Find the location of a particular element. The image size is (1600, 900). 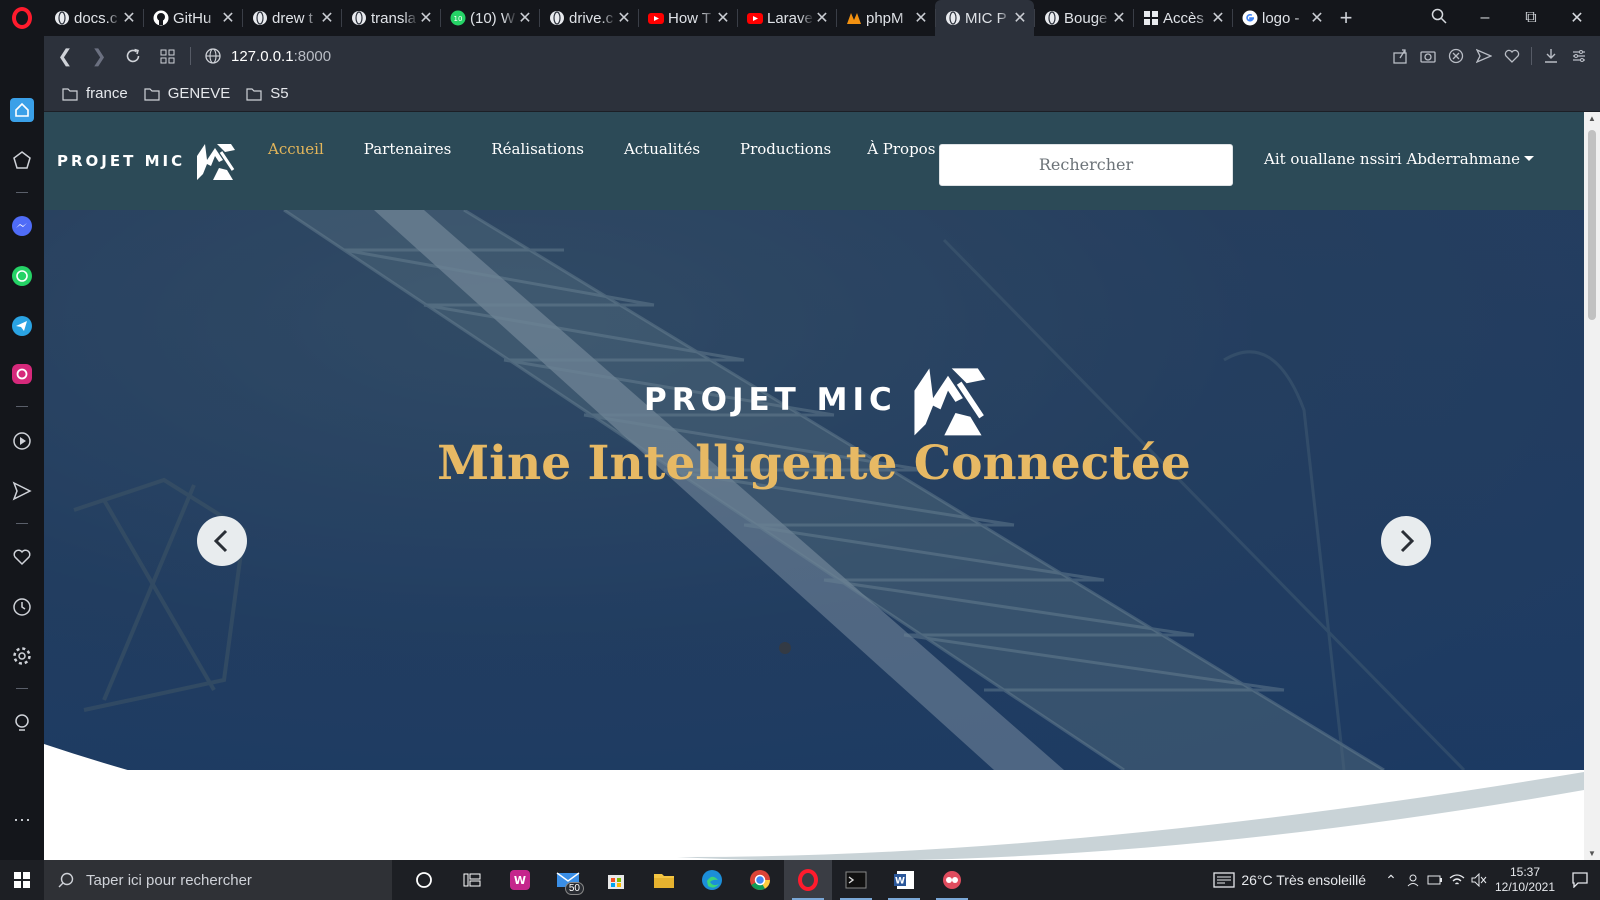

url-field: 127.0.0.1:8000 is located at coordinates (281, 56).